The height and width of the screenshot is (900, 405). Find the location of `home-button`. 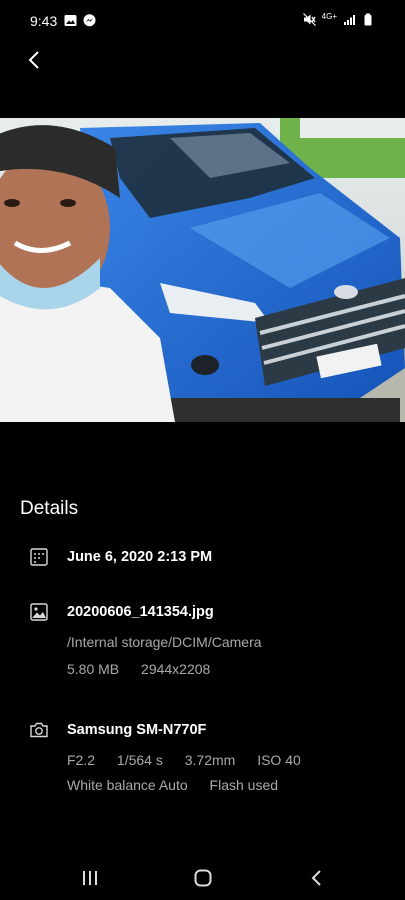

home-button is located at coordinates (203, 878).